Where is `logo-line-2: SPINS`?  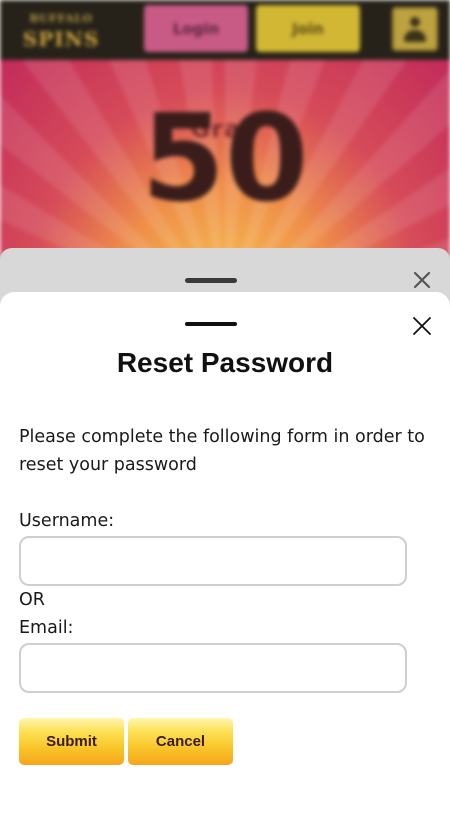
logo-line-2: SPINS is located at coordinates (61, 39).